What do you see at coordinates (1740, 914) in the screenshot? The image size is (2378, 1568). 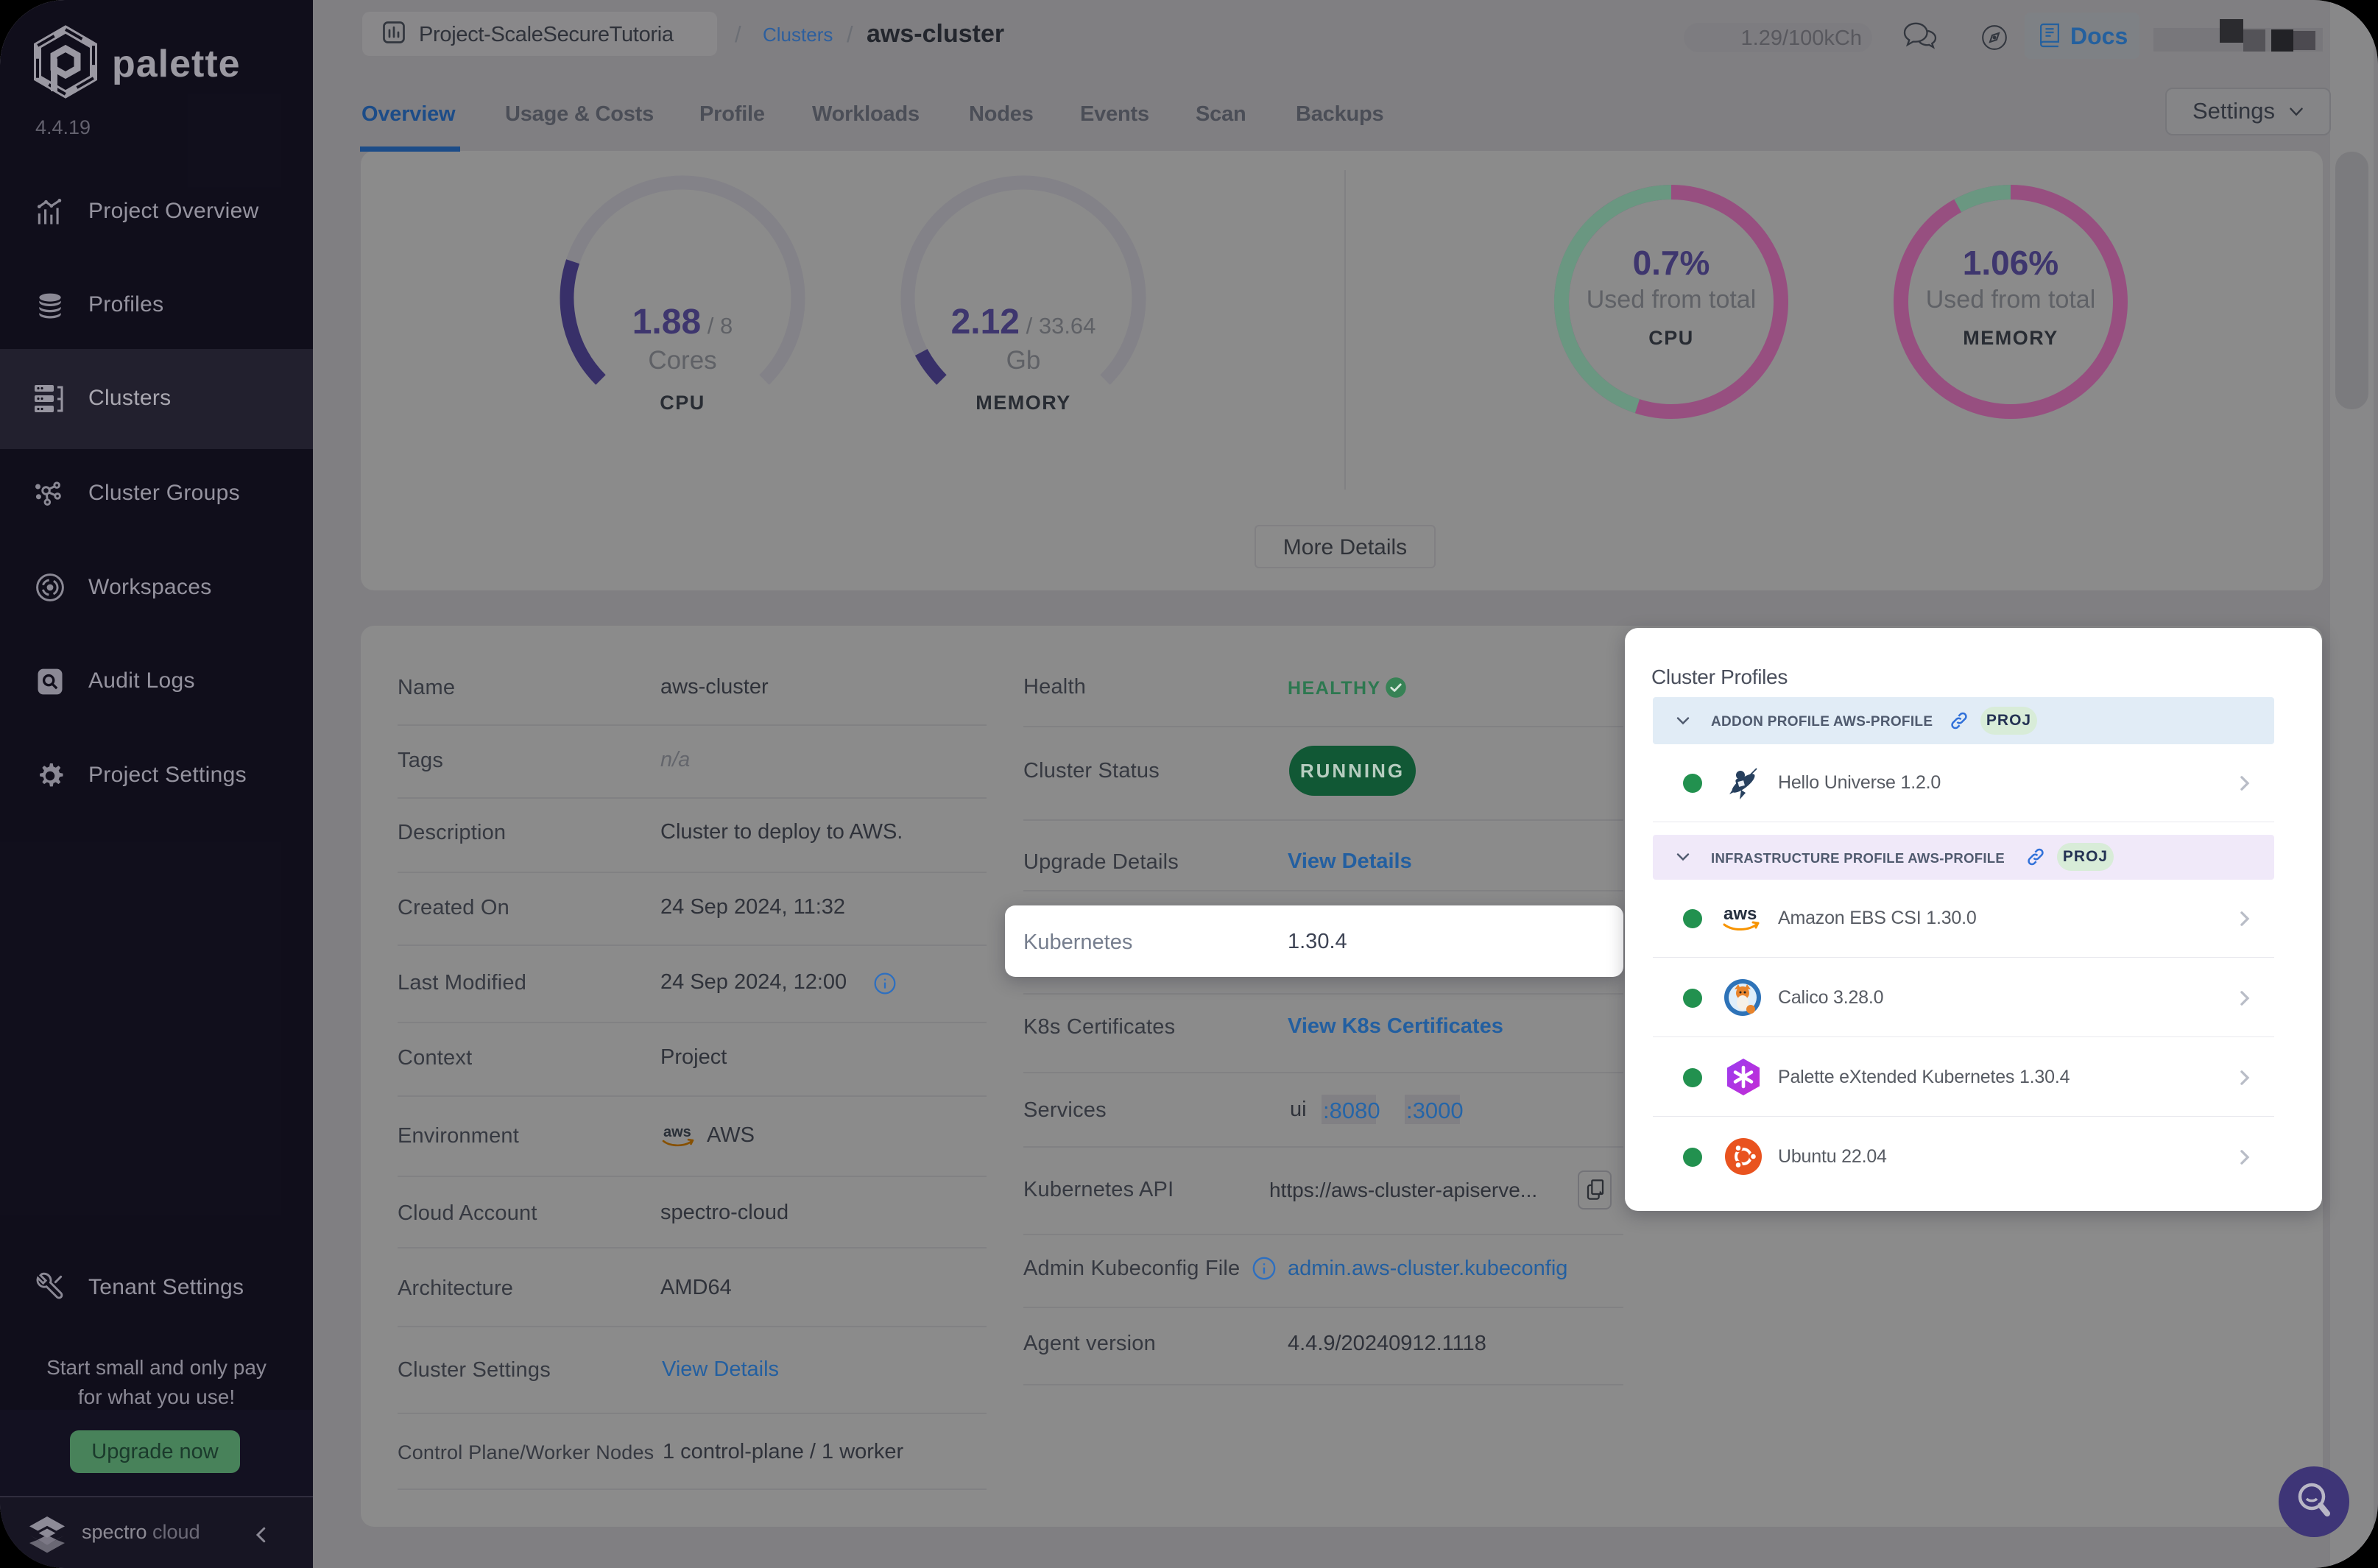 I see `svg-text: aws` at bounding box center [1740, 914].